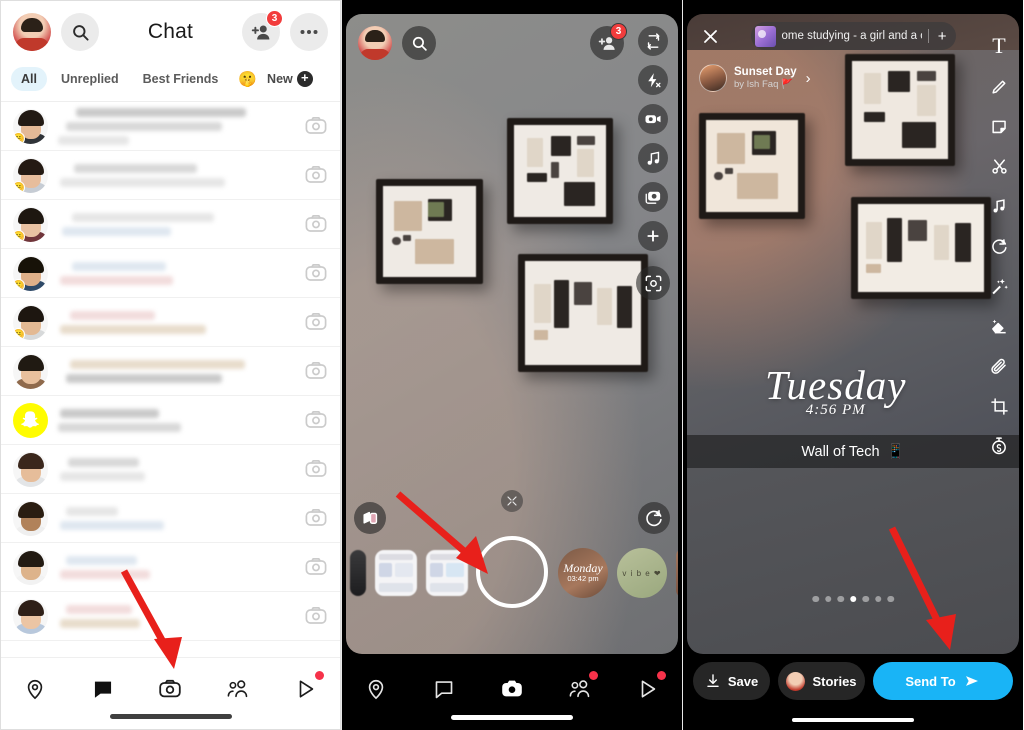  Describe the element at coordinates (971, 681) in the screenshot. I see `send-arrow-icon` at that location.